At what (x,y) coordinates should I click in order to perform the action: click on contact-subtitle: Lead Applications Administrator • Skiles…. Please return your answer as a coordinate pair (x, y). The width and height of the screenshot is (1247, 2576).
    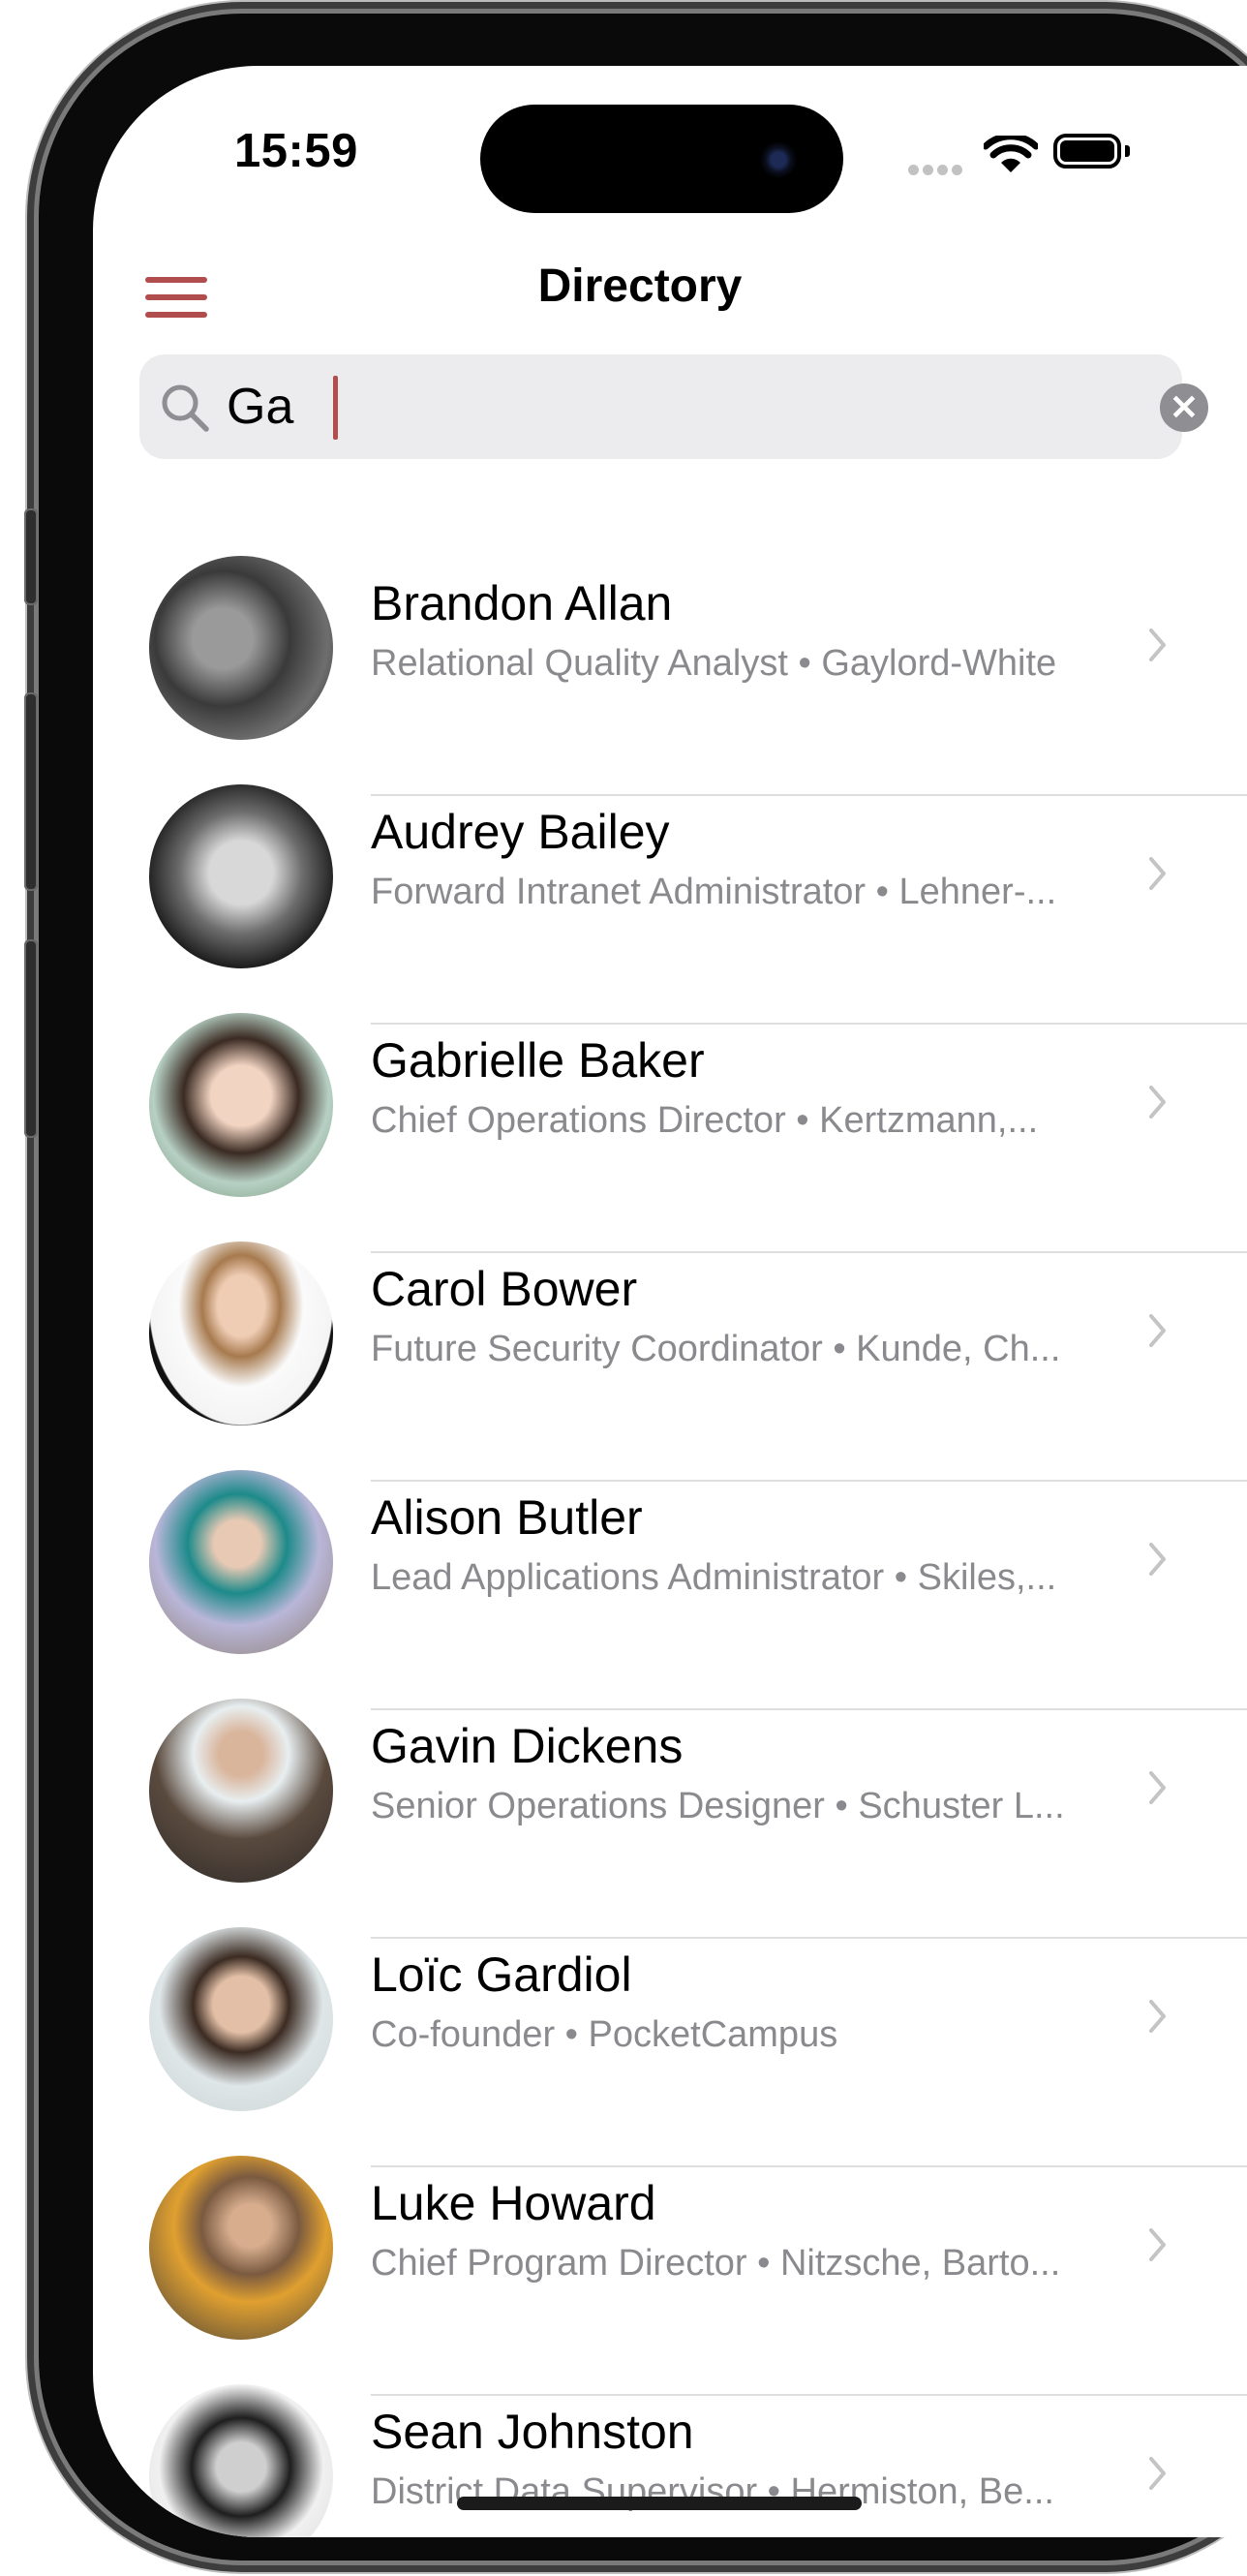
    Looking at the image, I should click on (714, 1577).